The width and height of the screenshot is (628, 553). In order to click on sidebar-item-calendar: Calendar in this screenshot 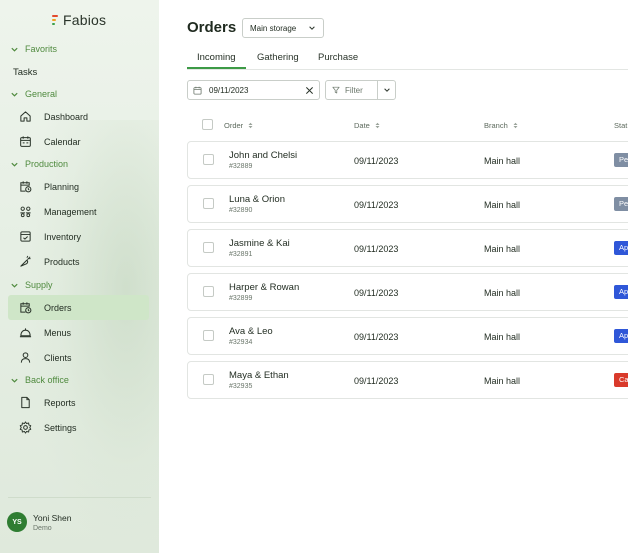, I will do `click(78, 141)`.